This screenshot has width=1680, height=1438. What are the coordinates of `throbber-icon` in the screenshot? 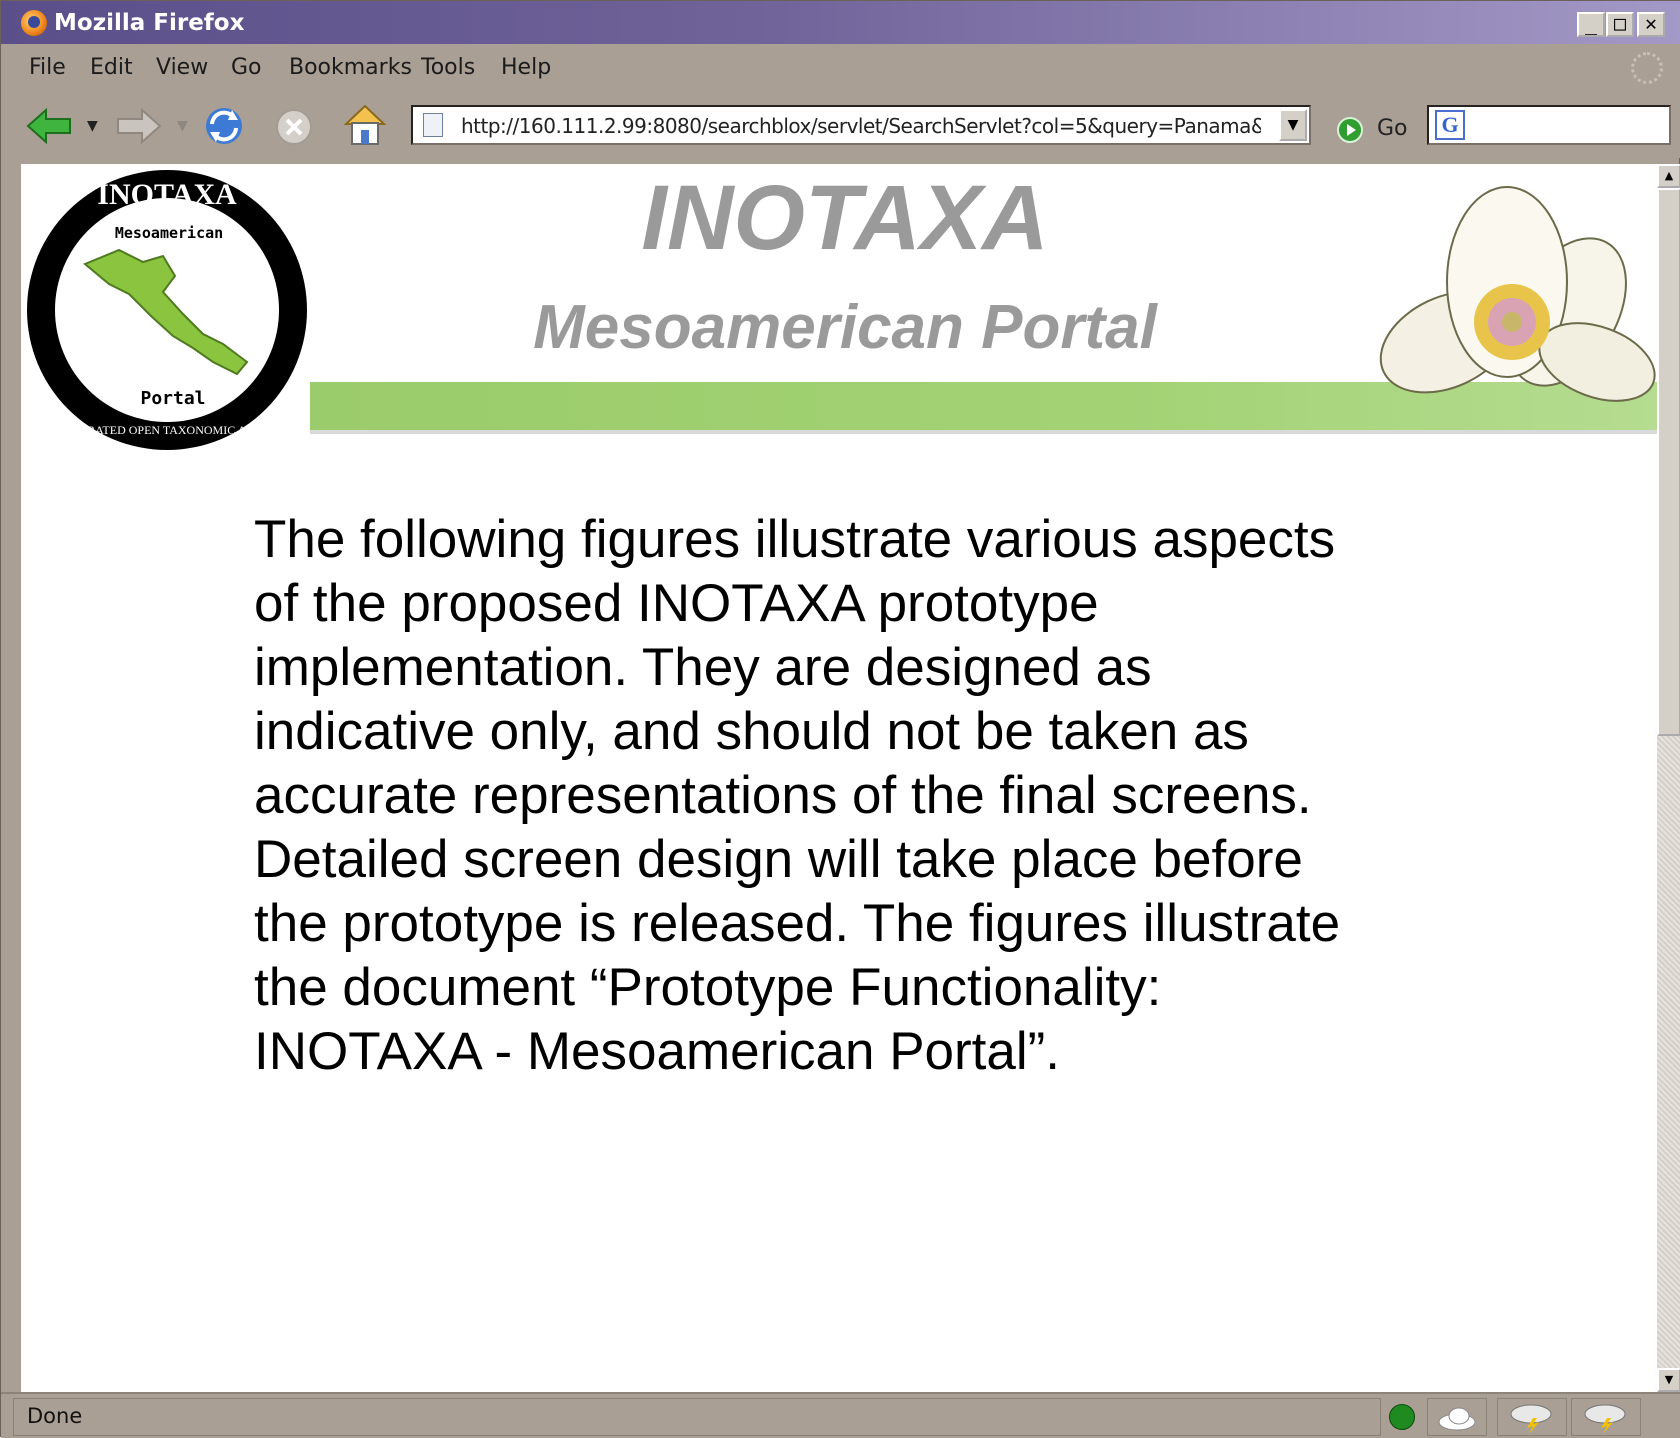 It's located at (1647, 68).